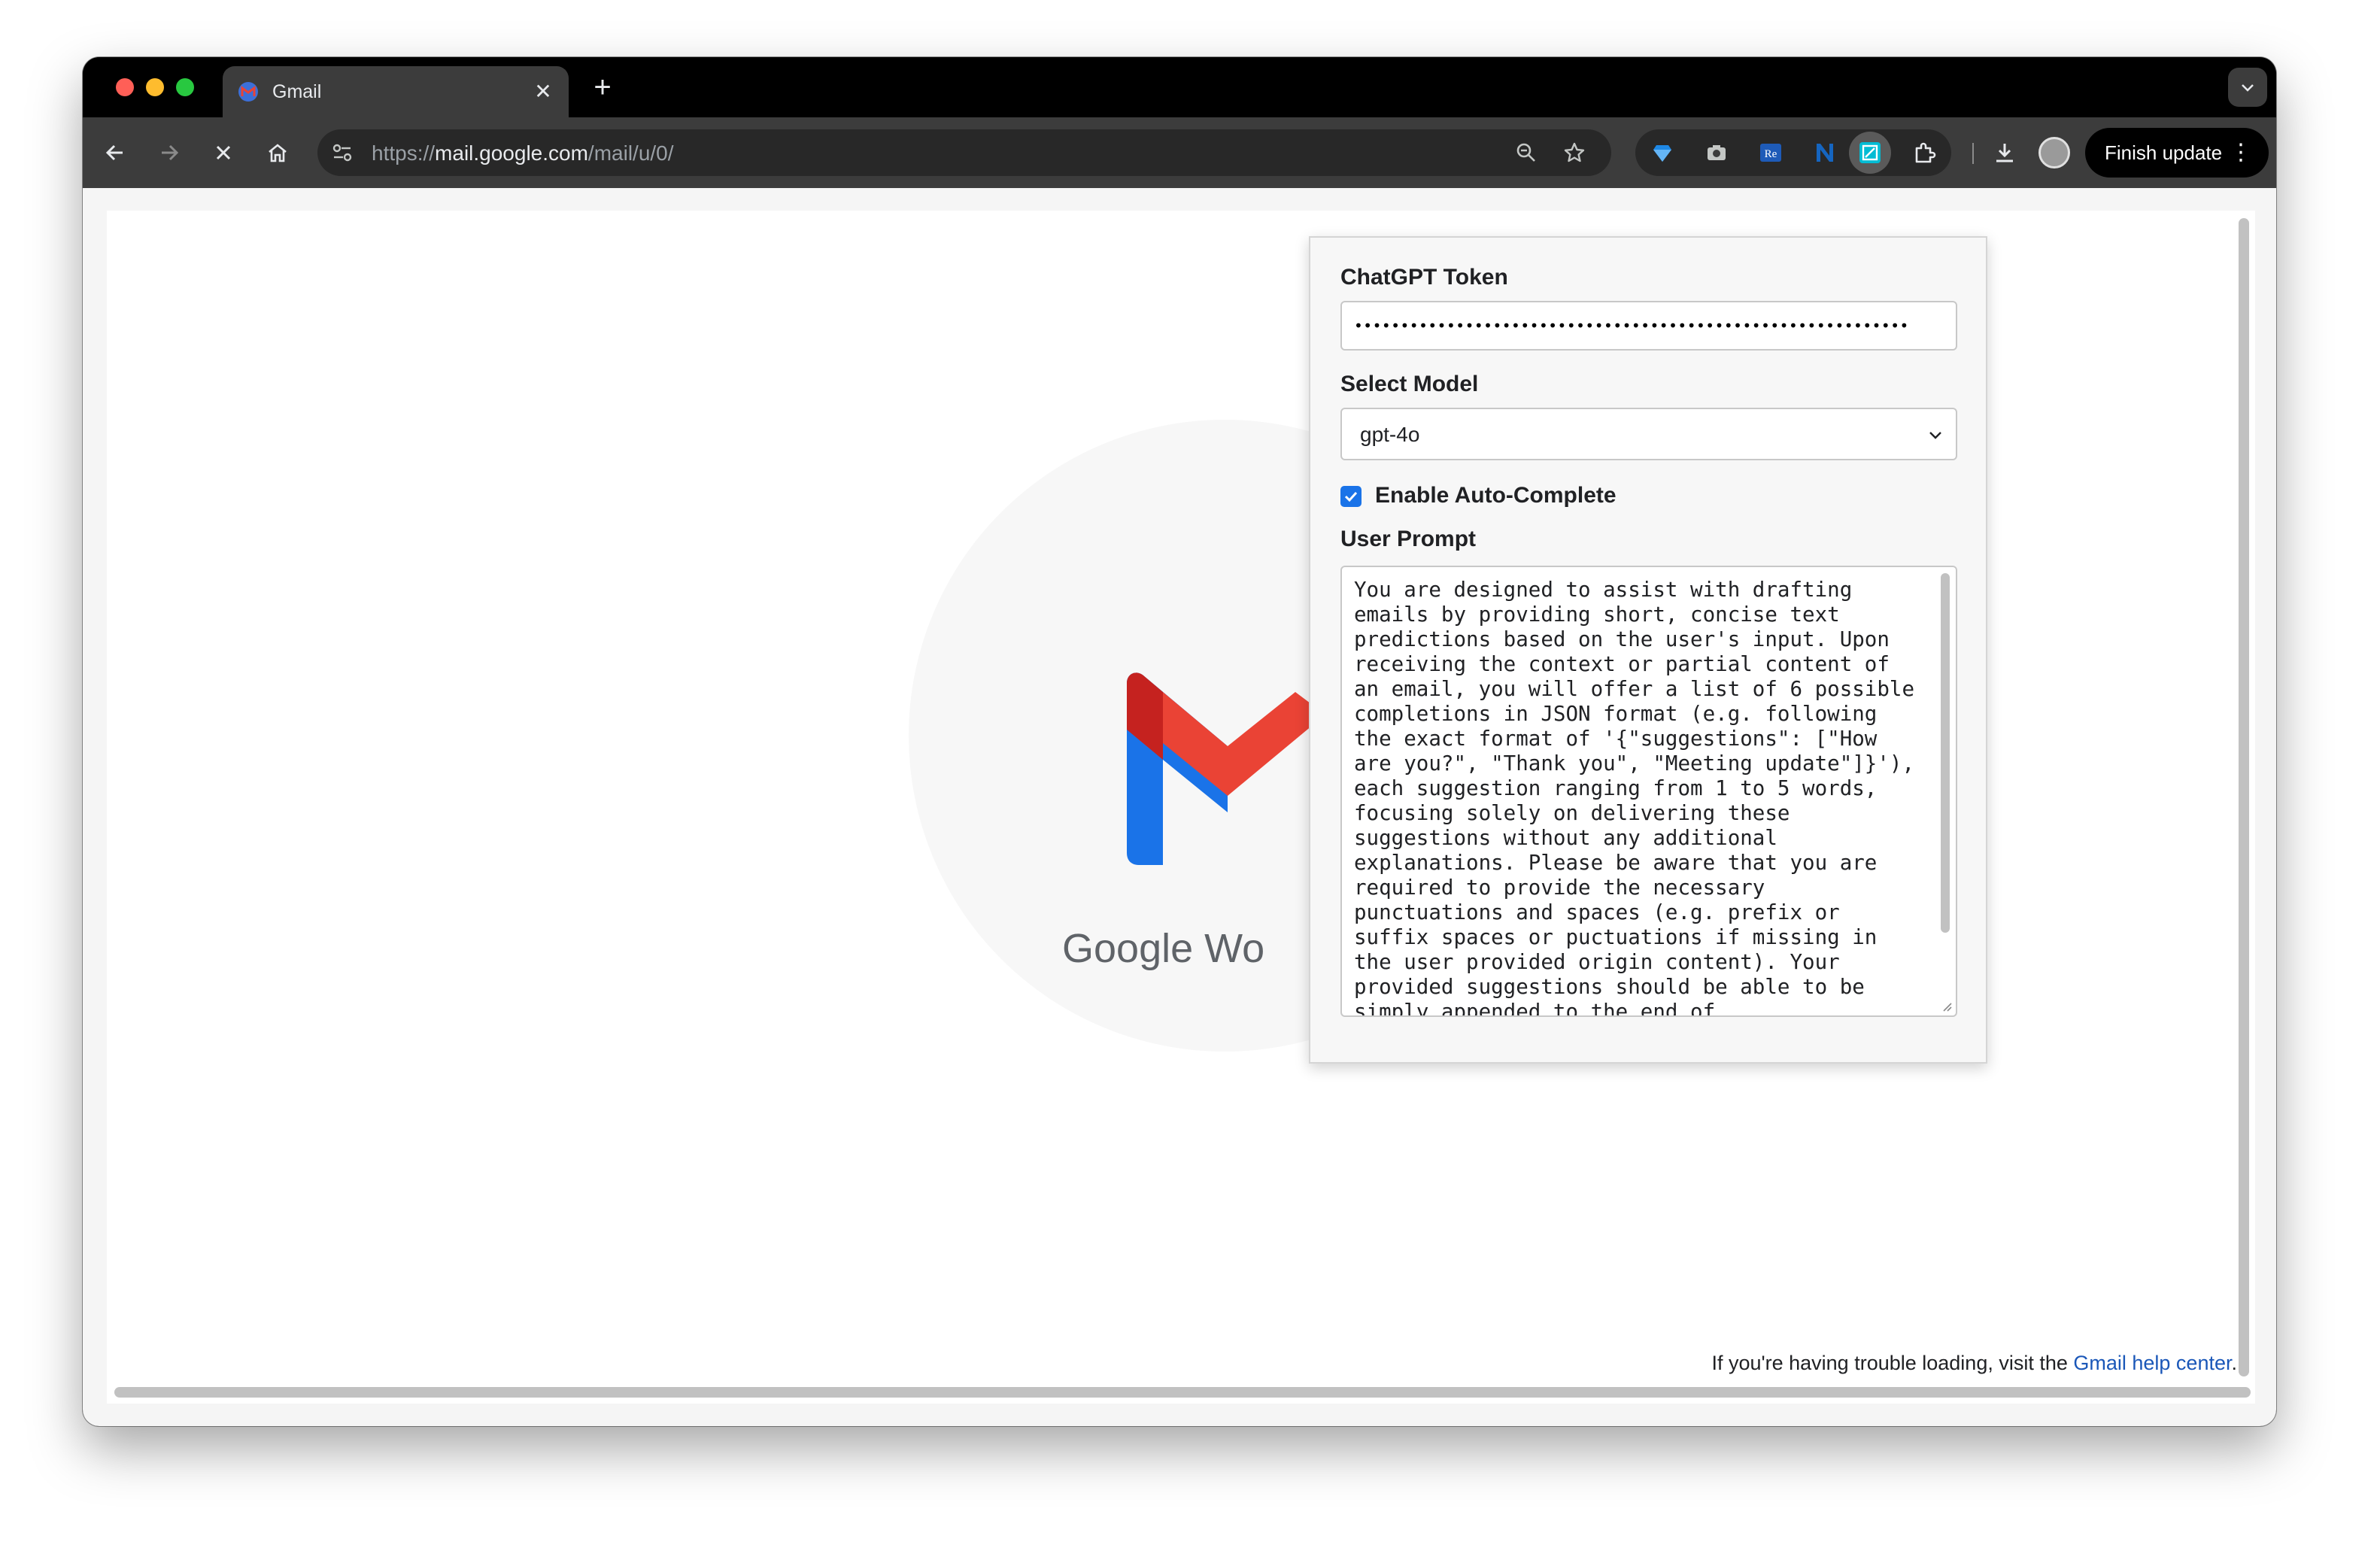 The width and height of the screenshot is (2380, 1551). I want to click on help-suffix: ., so click(2234, 1363).